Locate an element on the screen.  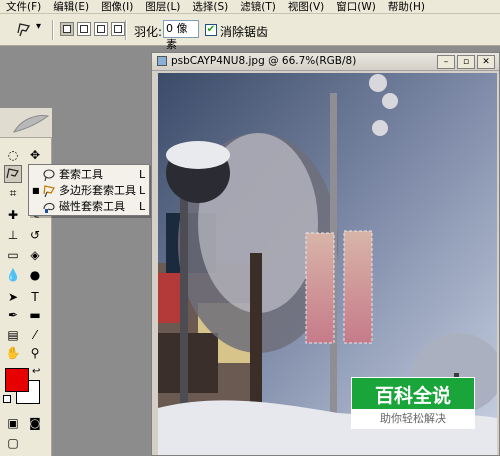
toolbox-header is located at coordinates (26, 123).